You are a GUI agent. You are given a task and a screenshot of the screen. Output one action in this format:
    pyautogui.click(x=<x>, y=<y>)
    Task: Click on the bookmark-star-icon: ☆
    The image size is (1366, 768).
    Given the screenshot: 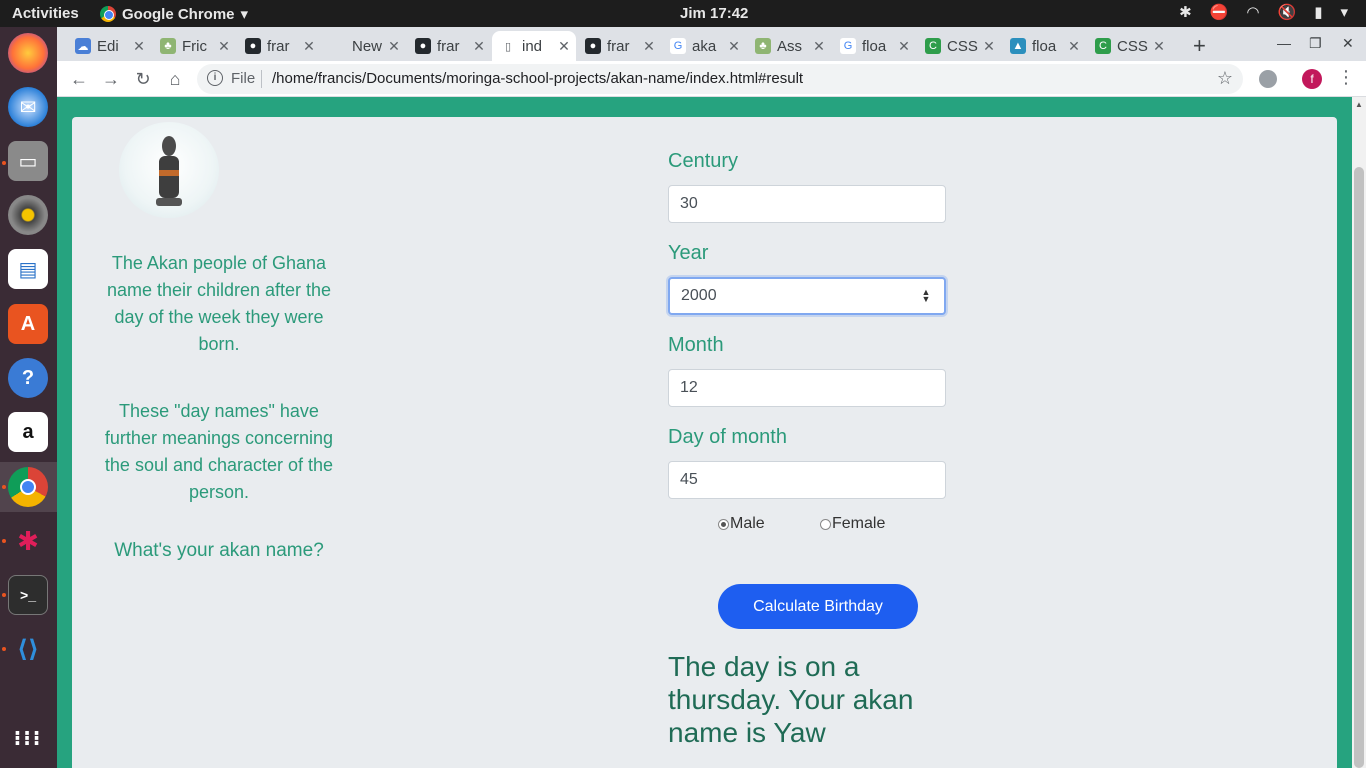 What is the action you would take?
    pyautogui.click(x=1225, y=78)
    